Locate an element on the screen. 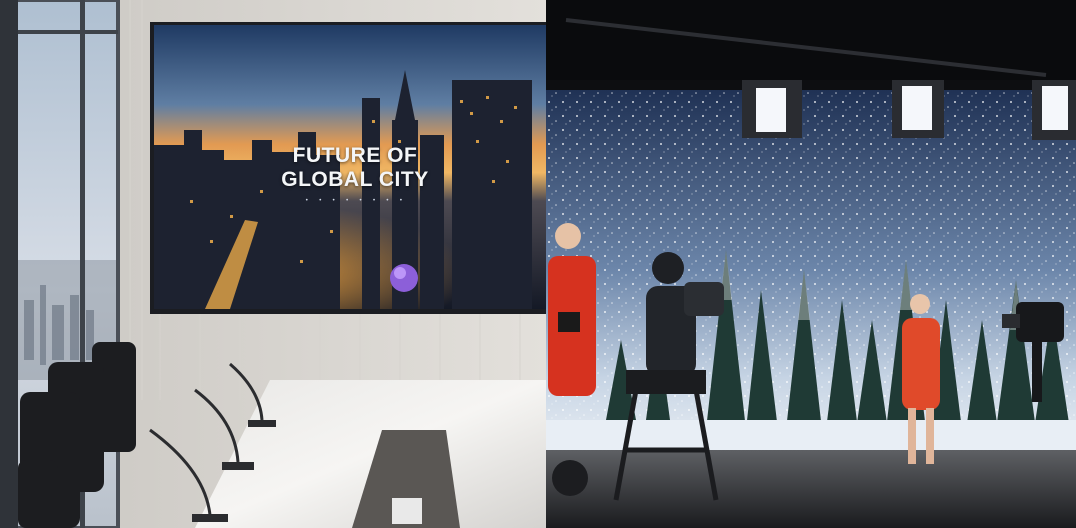  display-screen-title: FUTURE OF GLOBAL CITY is located at coordinates (353, 168).